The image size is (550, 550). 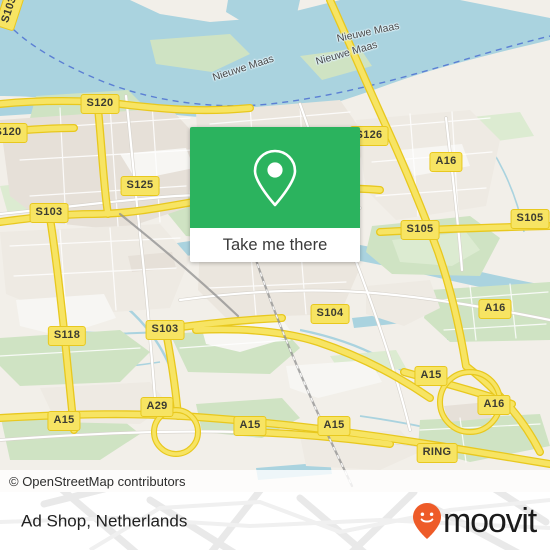 I want to click on road-shield: RING, so click(x=437, y=453).